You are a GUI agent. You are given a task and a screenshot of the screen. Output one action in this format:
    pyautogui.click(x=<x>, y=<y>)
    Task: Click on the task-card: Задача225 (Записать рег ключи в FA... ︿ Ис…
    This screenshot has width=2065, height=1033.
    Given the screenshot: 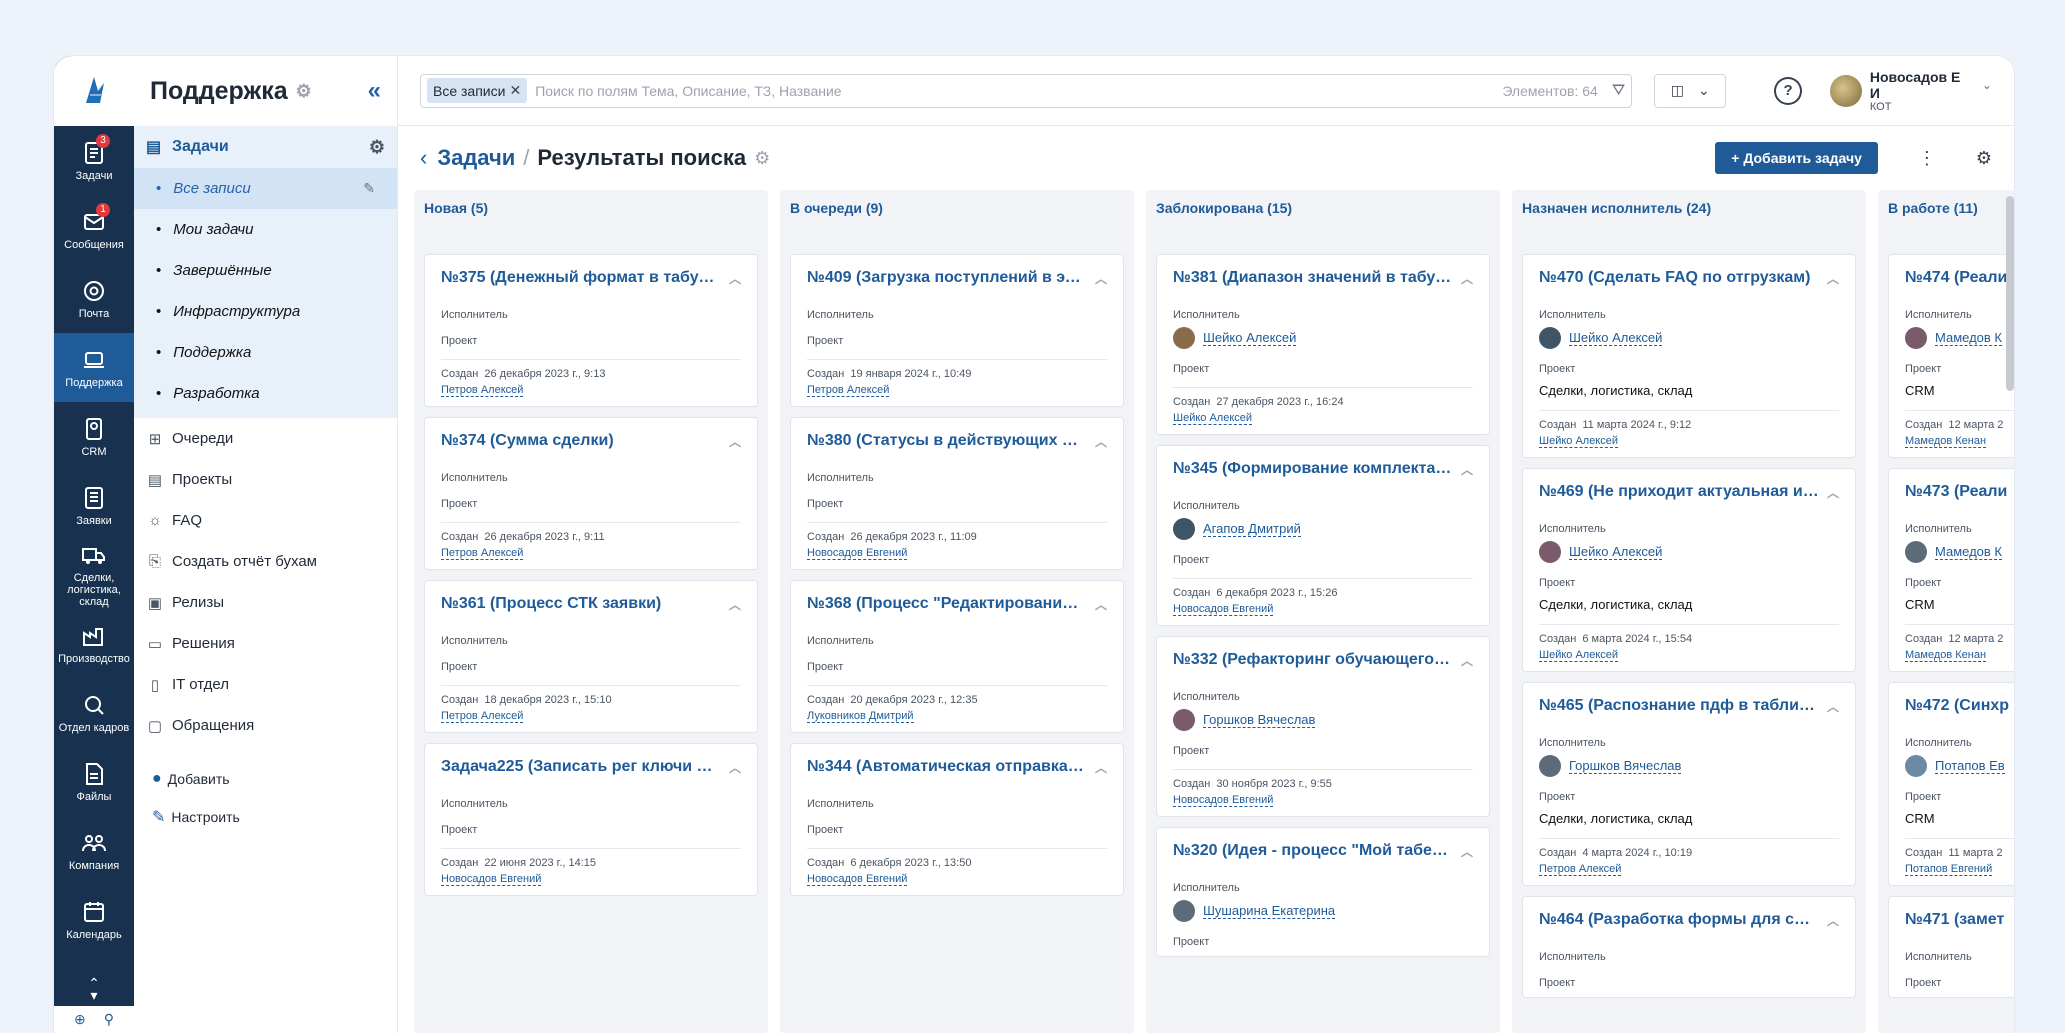 What is the action you would take?
    pyautogui.click(x=591, y=819)
    